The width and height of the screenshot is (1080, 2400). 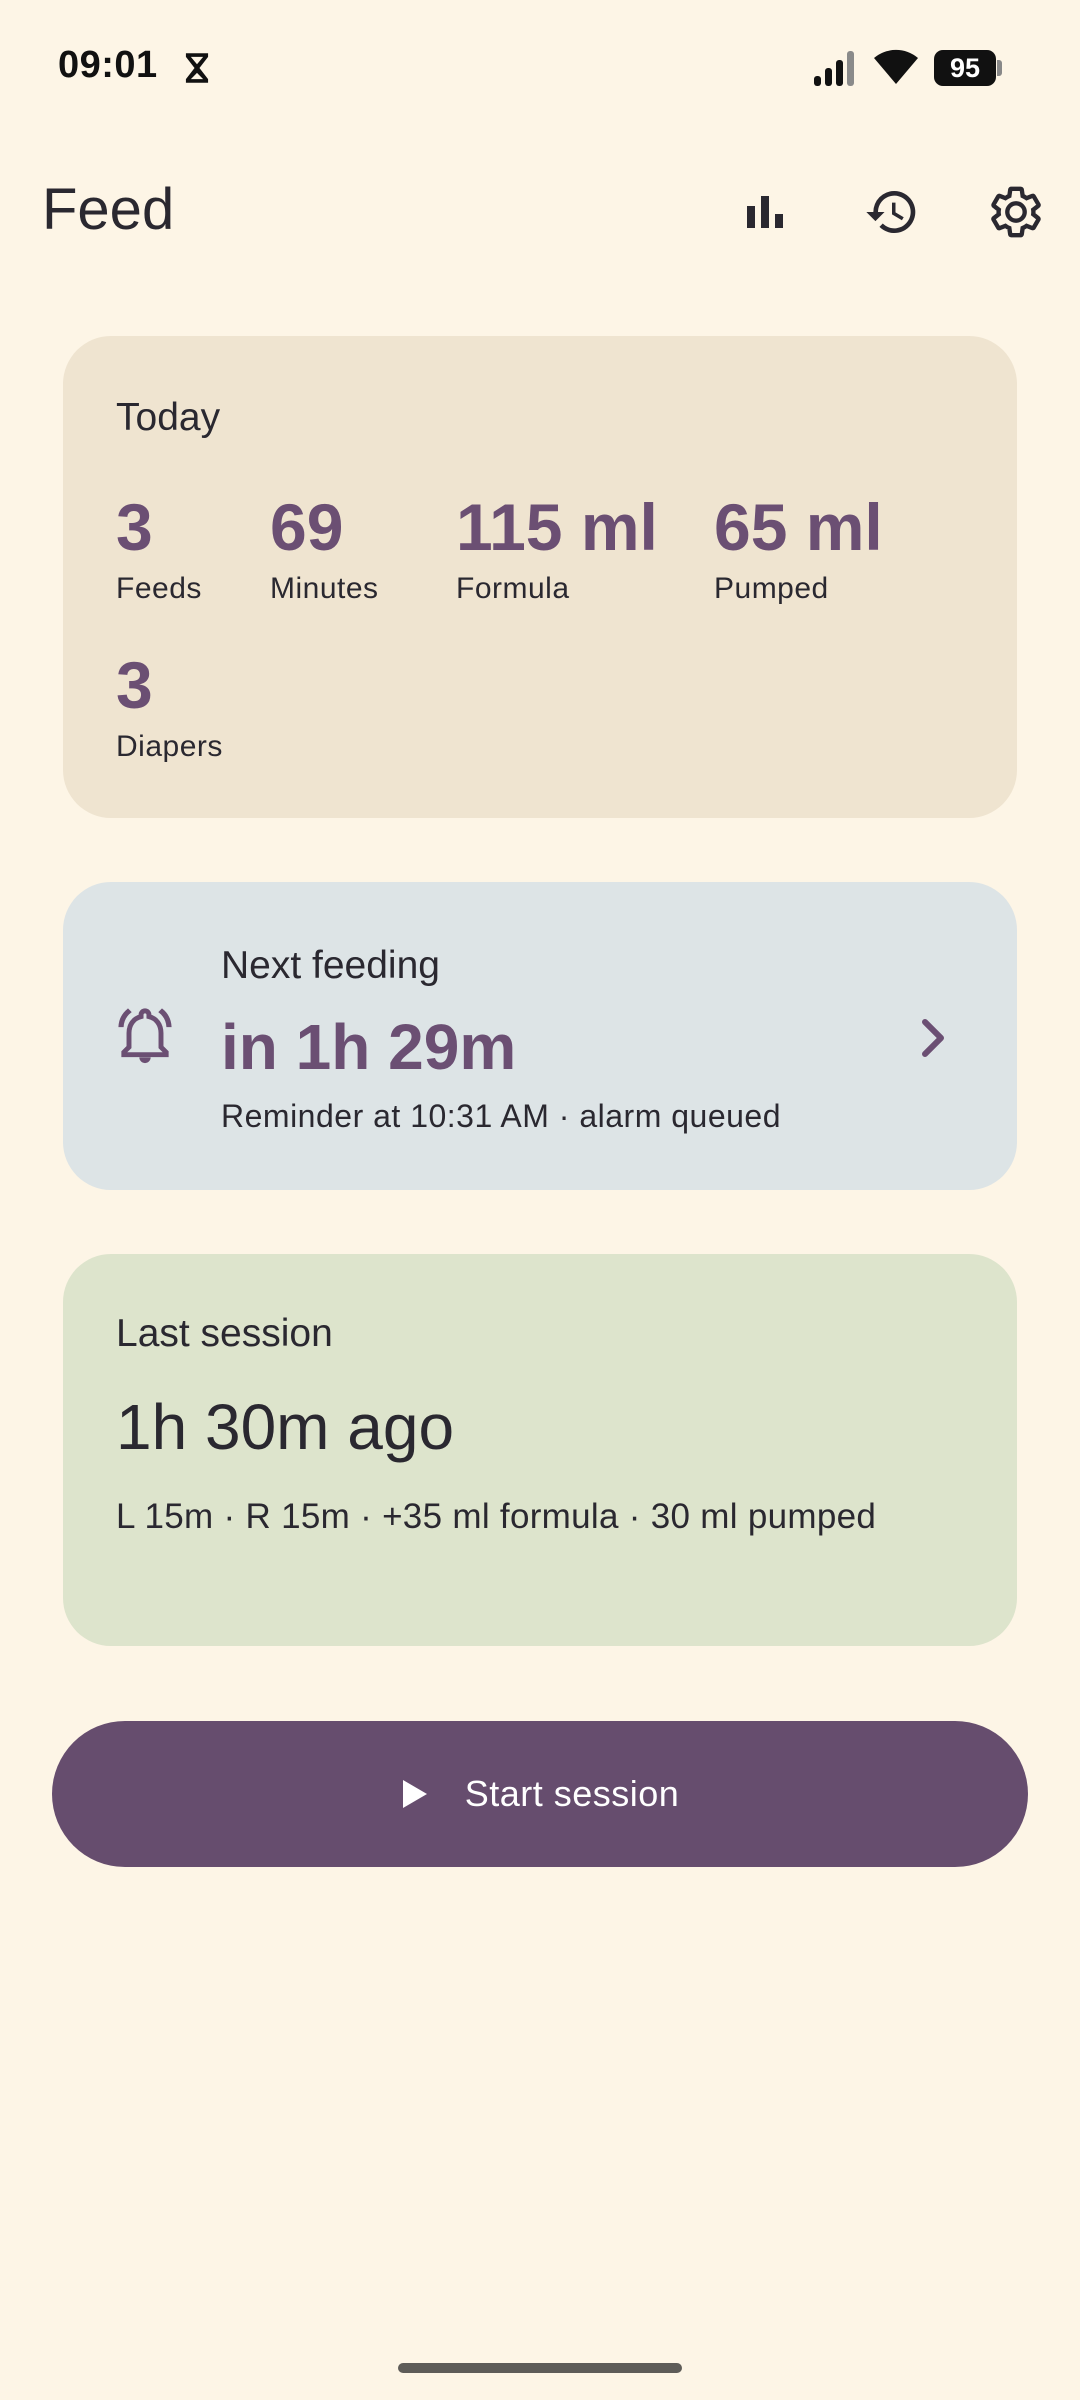 I want to click on stat-label: Pumped, so click(x=771, y=588).